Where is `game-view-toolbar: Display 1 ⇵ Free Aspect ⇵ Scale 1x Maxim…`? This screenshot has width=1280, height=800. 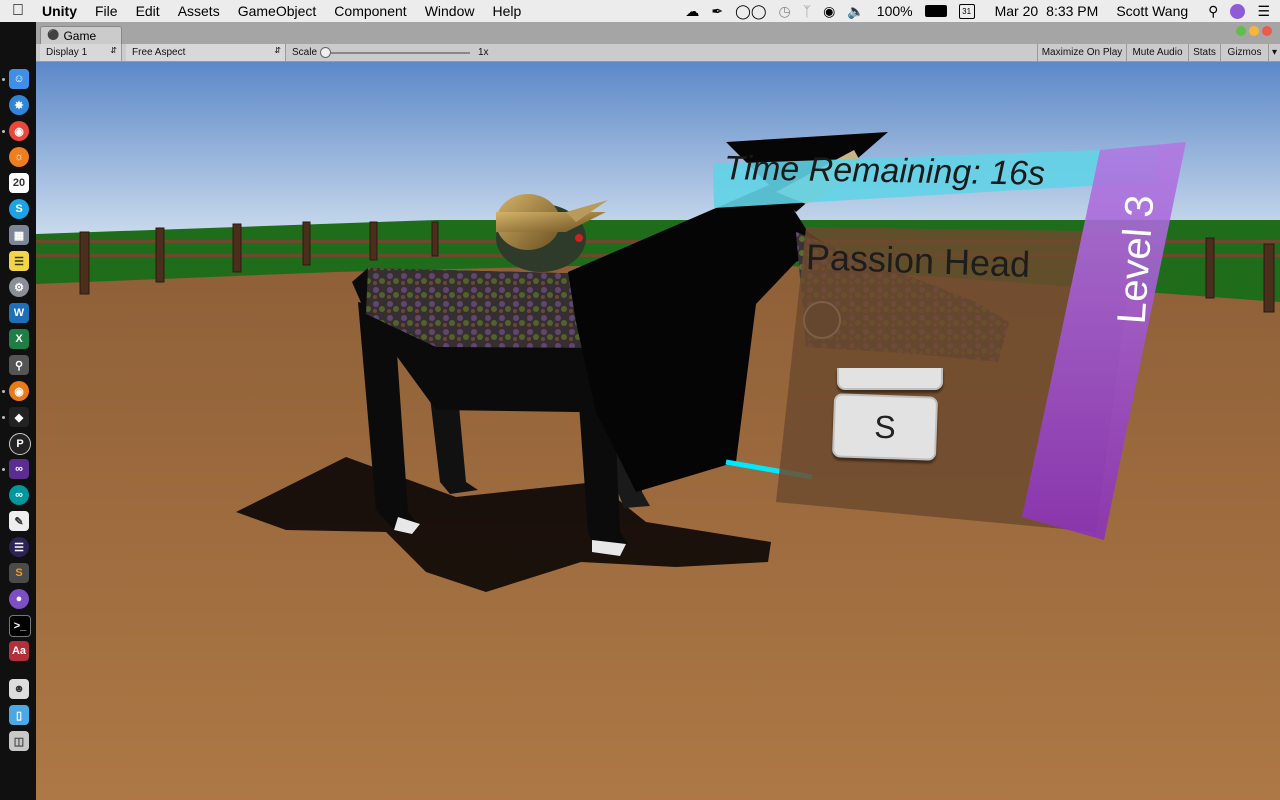
game-view-toolbar: Display 1 ⇵ Free Aspect ⇵ Scale 1x Maxim… is located at coordinates (658, 53).